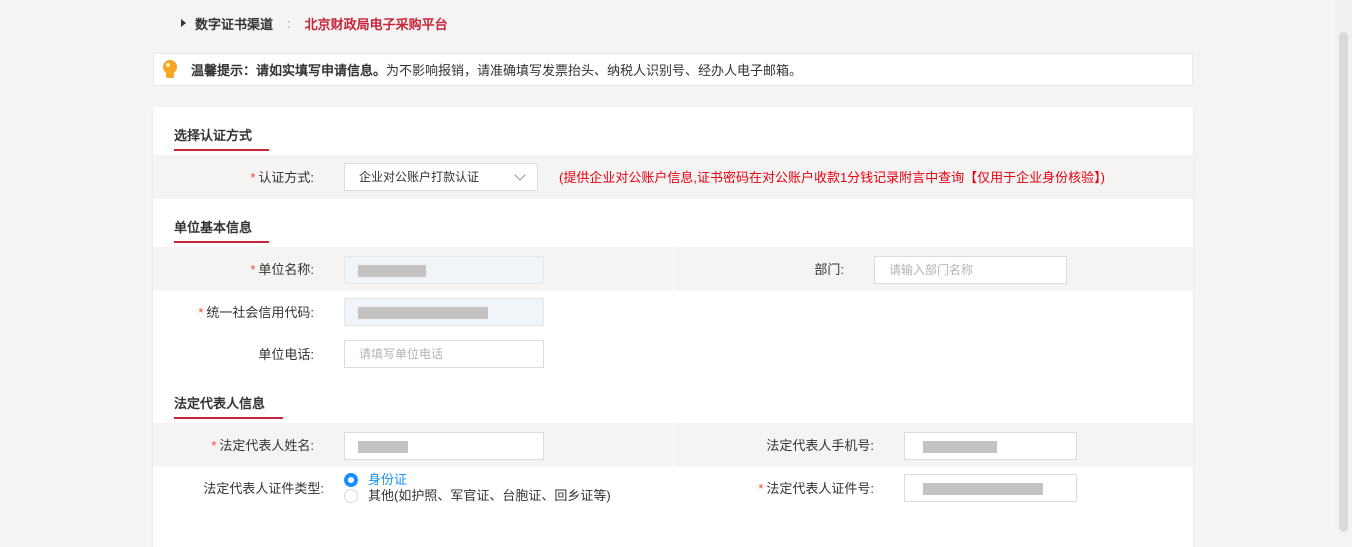 The width and height of the screenshot is (1352, 547). Describe the element at coordinates (289, 70) in the screenshot. I see `tip-bold-text: 温馨提示：请如实填写申请信息。` at that location.